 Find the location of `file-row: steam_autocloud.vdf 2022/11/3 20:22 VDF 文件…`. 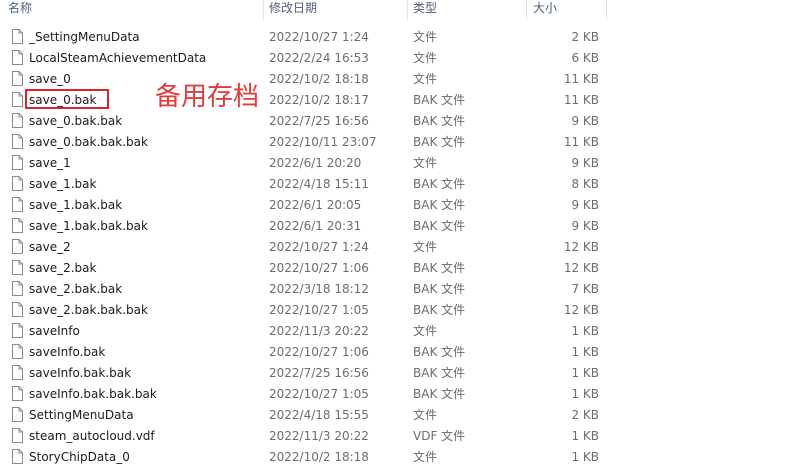

file-row: steam_autocloud.vdf 2022/11/3 20:22 VDF 文件… is located at coordinates (305, 436).